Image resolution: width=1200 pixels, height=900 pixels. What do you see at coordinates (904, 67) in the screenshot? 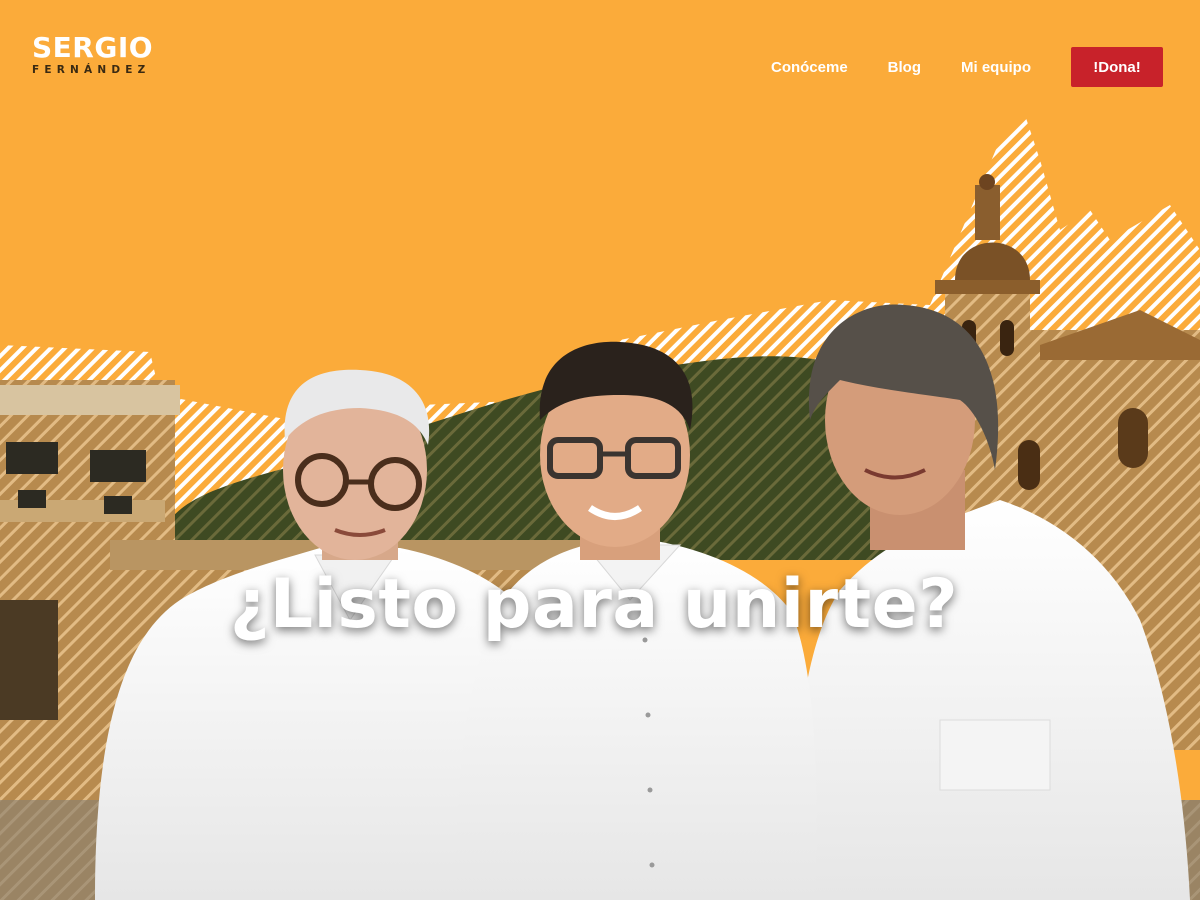
I see `nav-link-blog: Blog` at bounding box center [904, 67].